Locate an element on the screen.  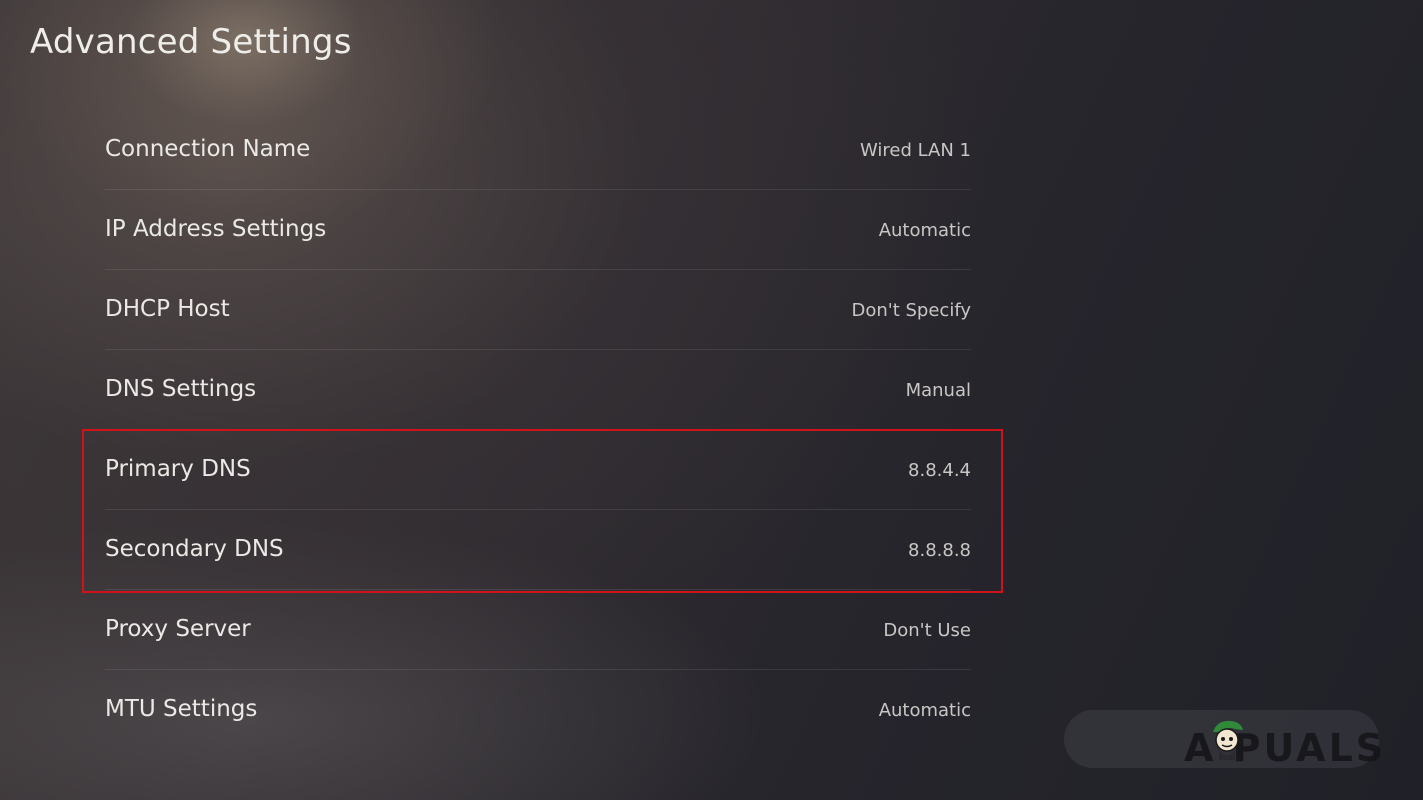
setting-label: Proxy Server is located at coordinates (178, 629).